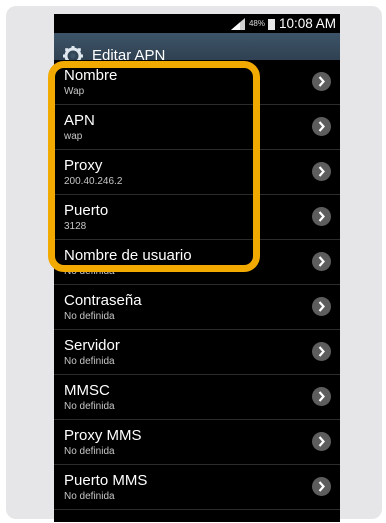  Describe the element at coordinates (73, 53) in the screenshot. I see `settings-gear-icon` at that location.